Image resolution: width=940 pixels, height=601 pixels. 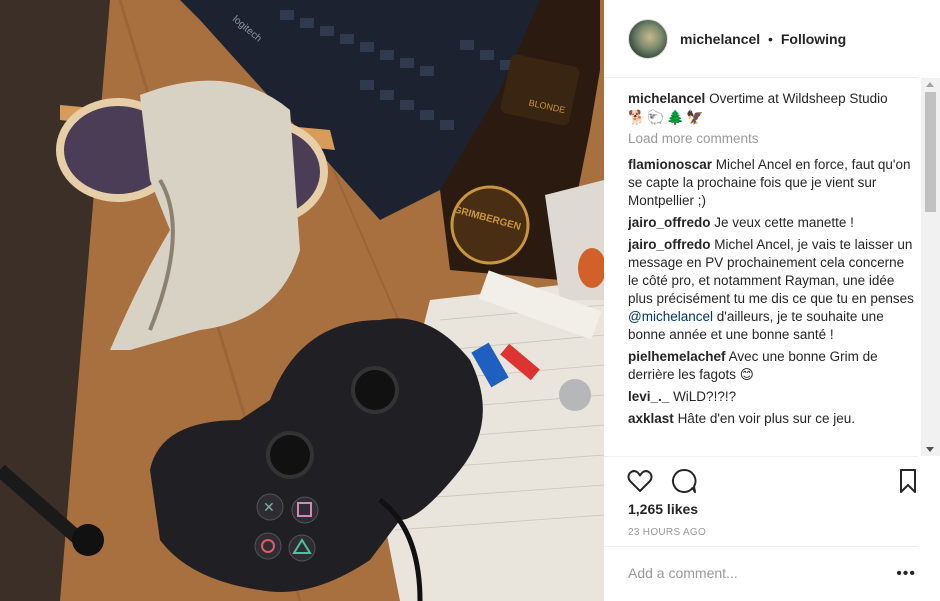 What do you see at coordinates (705, 396) in the screenshot?
I see `comment-text: WiLD?!?!?` at bounding box center [705, 396].